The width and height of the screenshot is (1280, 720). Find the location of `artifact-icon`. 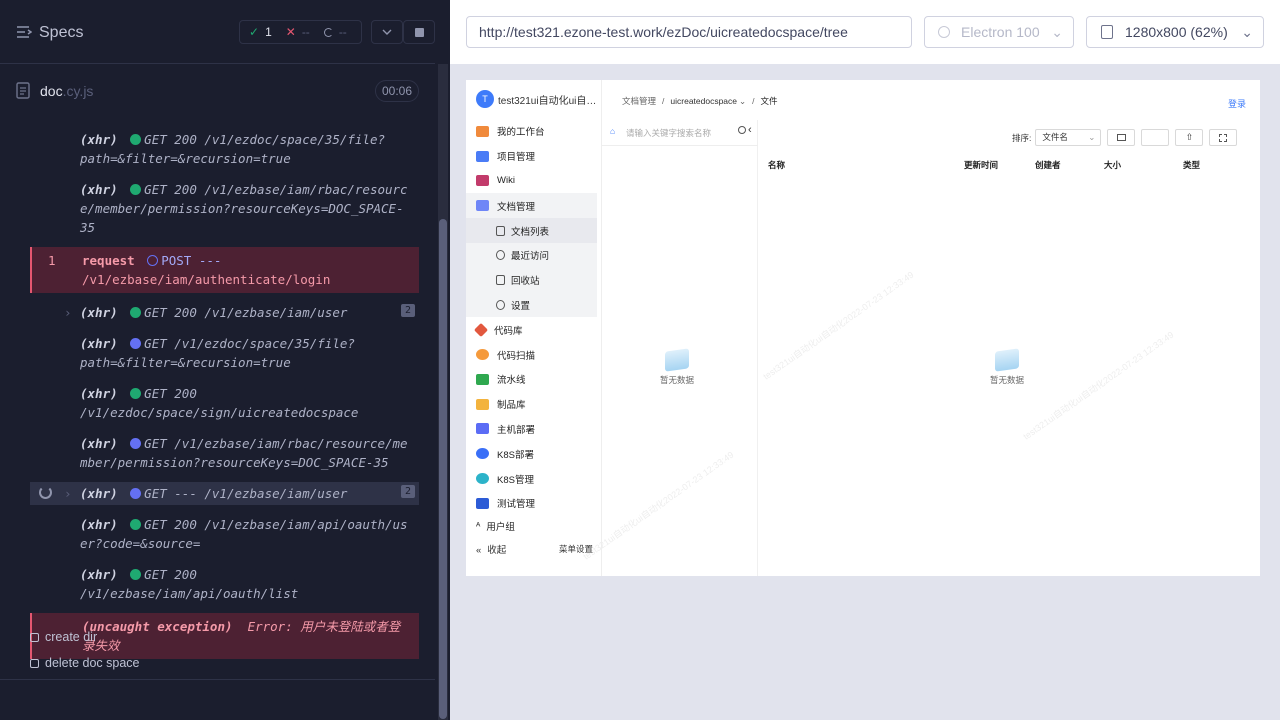

artifact-icon is located at coordinates (482, 404).